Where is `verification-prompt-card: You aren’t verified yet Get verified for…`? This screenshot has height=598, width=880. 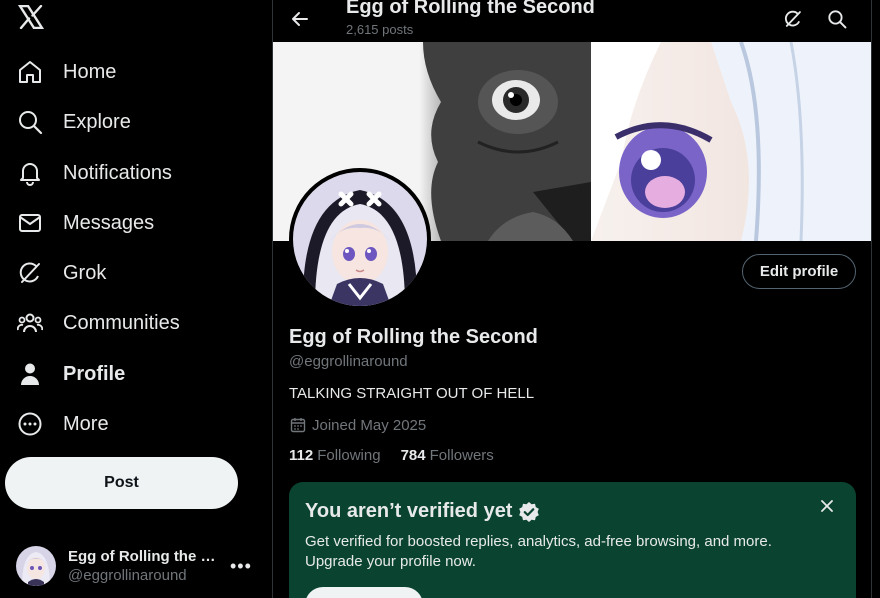
verification-prompt-card: You aren’t verified yet Get verified for… is located at coordinates (572, 540).